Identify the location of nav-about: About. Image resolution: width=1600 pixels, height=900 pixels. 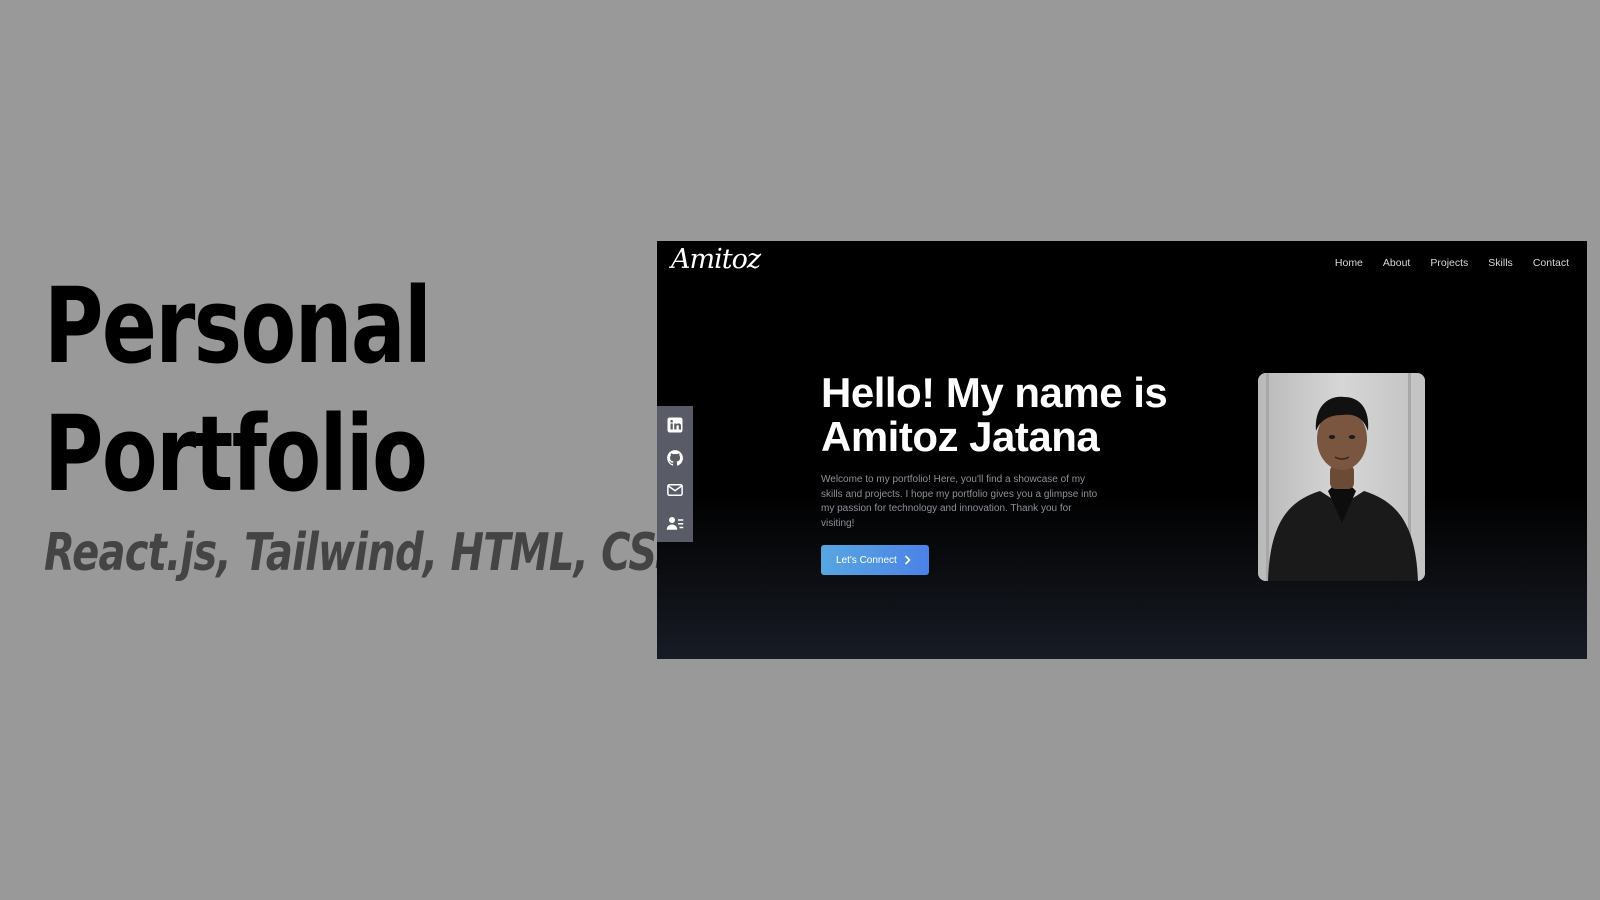
(1396, 263).